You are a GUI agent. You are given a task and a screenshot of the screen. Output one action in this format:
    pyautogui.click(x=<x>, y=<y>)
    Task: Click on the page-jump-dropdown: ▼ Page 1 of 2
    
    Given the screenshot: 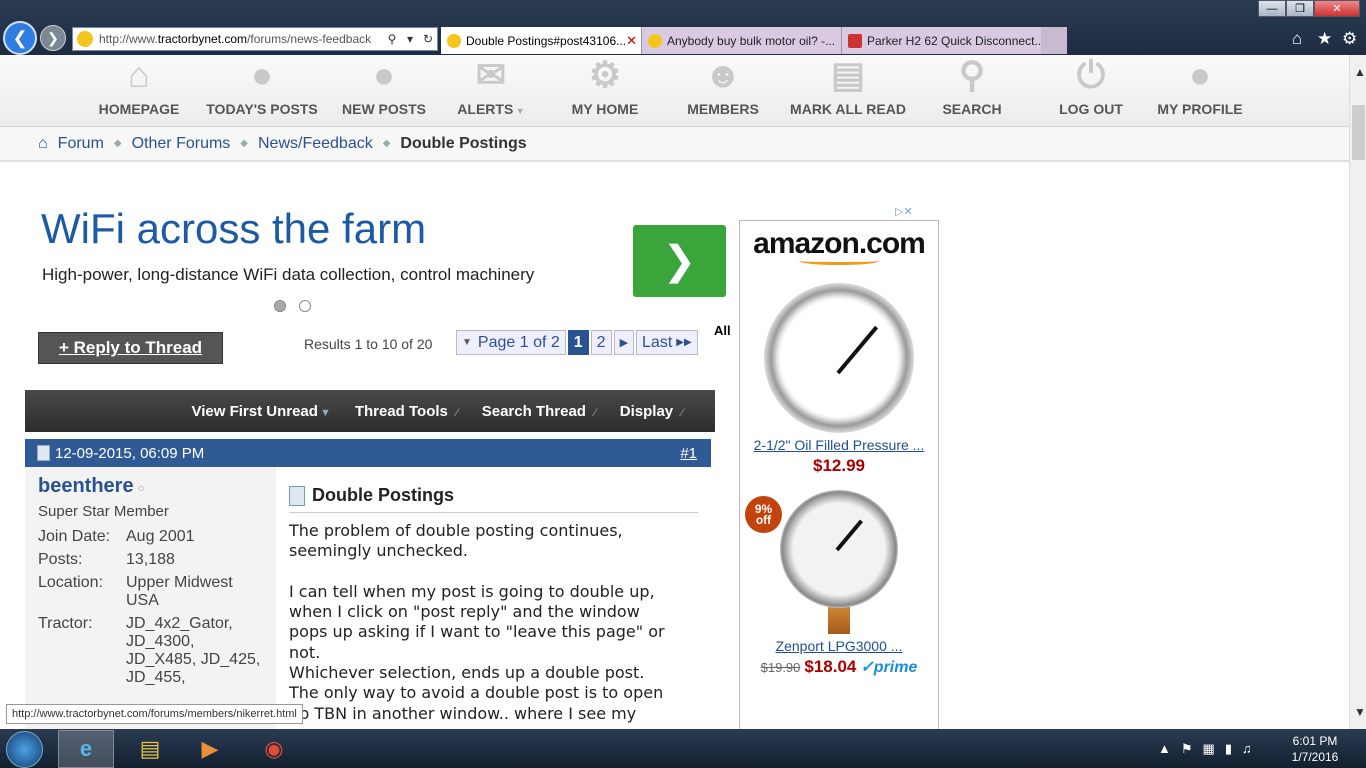 What is the action you would take?
    pyautogui.click(x=511, y=342)
    